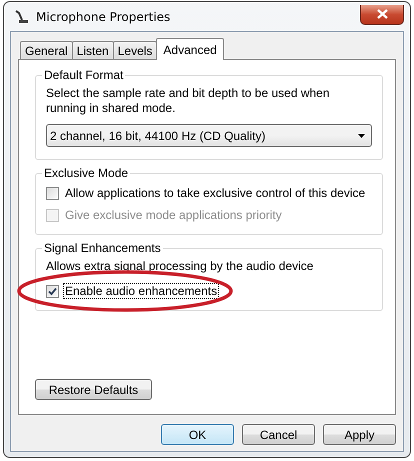 The height and width of the screenshot is (461, 414). What do you see at coordinates (141, 291) in the screenshot?
I see `checkbox-label: Enable audio enhancements` at bounding box center [141, 291].